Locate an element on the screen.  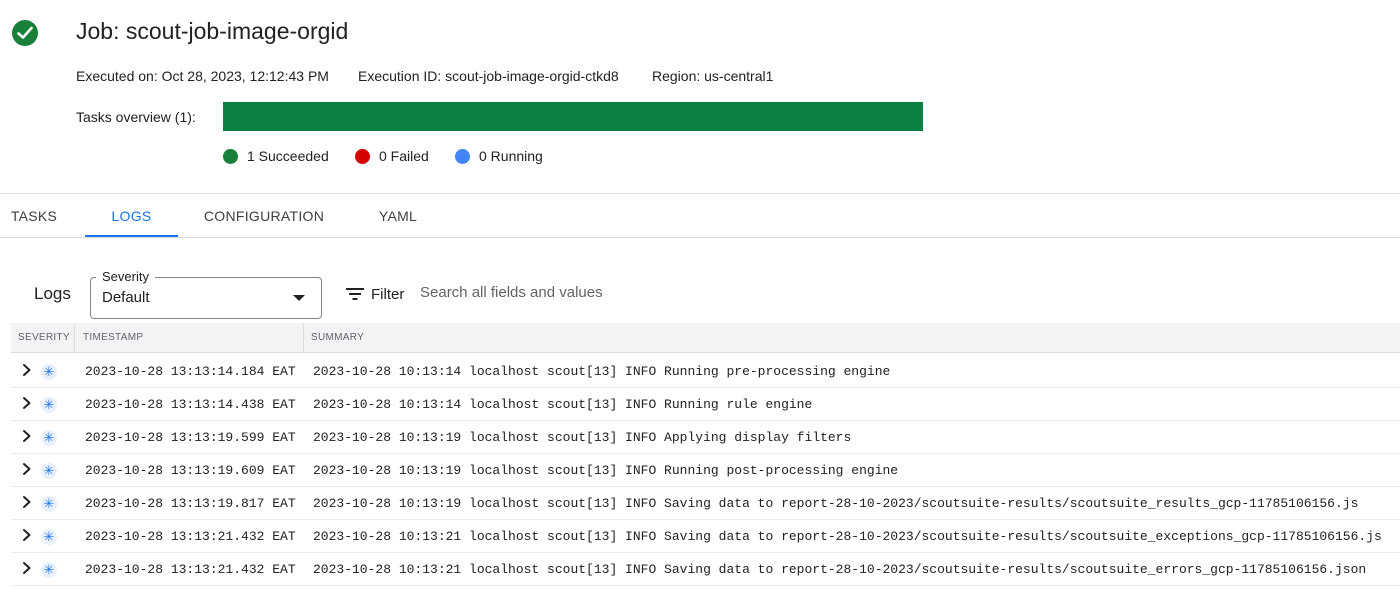
legend-running: 0 Running is located at coordinates (499, 156).